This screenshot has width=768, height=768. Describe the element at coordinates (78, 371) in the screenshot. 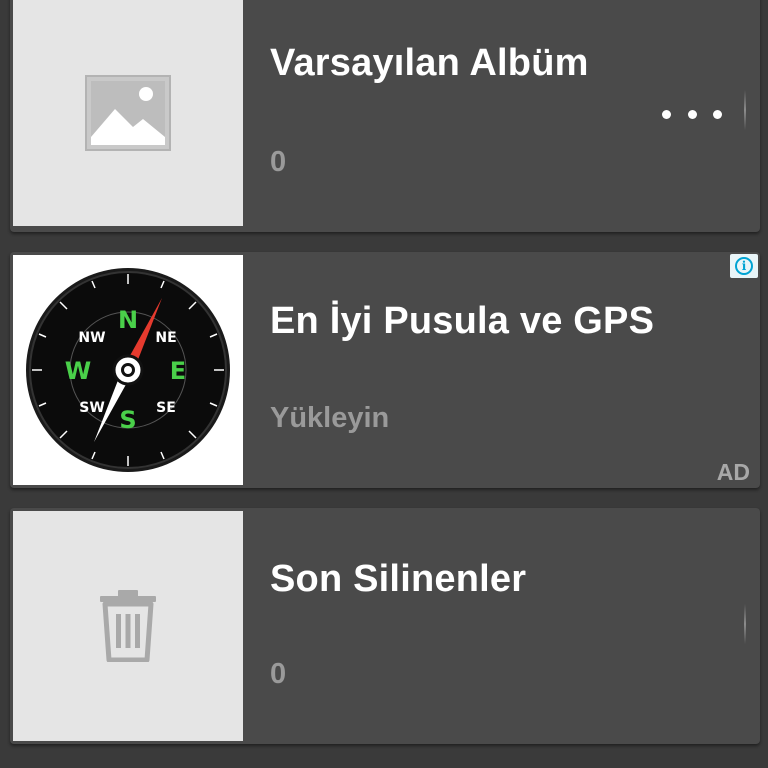

I see `svg-text: W` at that location.